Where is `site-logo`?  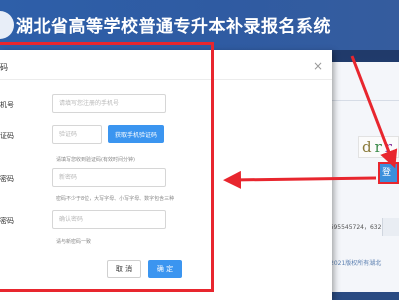 site-logo is located at coordinates (7, 25).